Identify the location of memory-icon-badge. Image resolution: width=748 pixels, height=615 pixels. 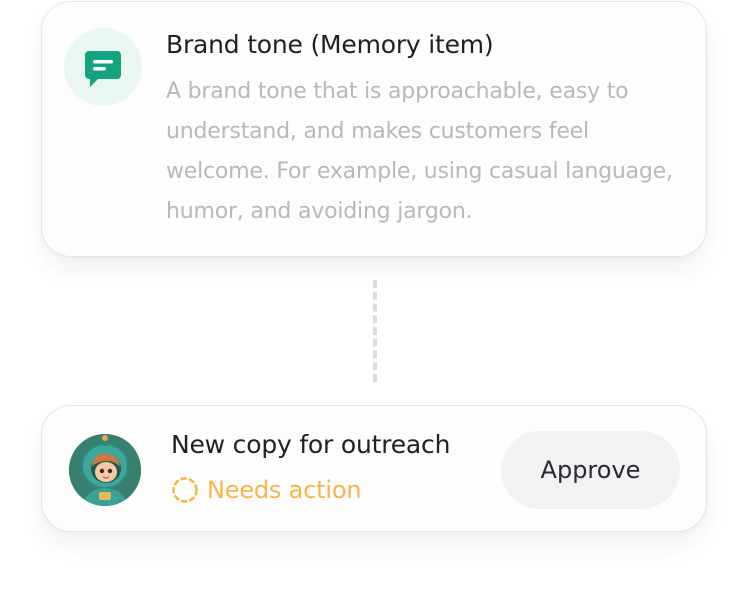
(103, 67).